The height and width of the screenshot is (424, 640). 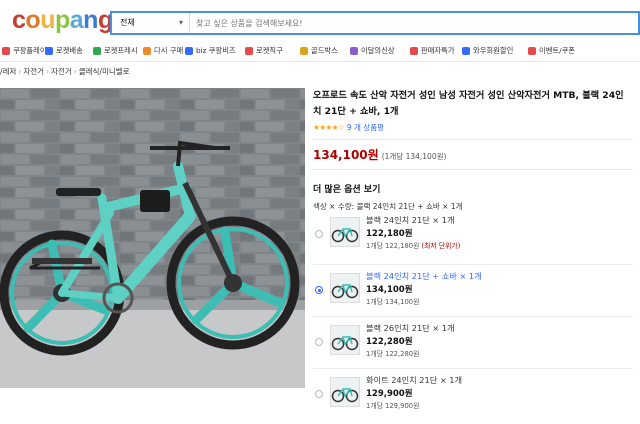 What do you see at coordinates (347, 190) in the screenshot?
I see `more-options-heading: 더 많은 옵션 보기` at bounding box center [347, 190].